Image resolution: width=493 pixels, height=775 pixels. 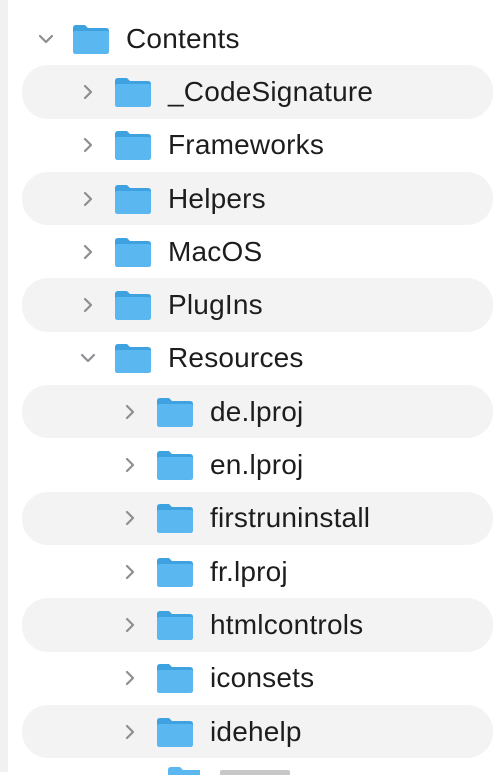 I want to click on tree-row-label: htmlcontrols, so click(x=287, y=624).